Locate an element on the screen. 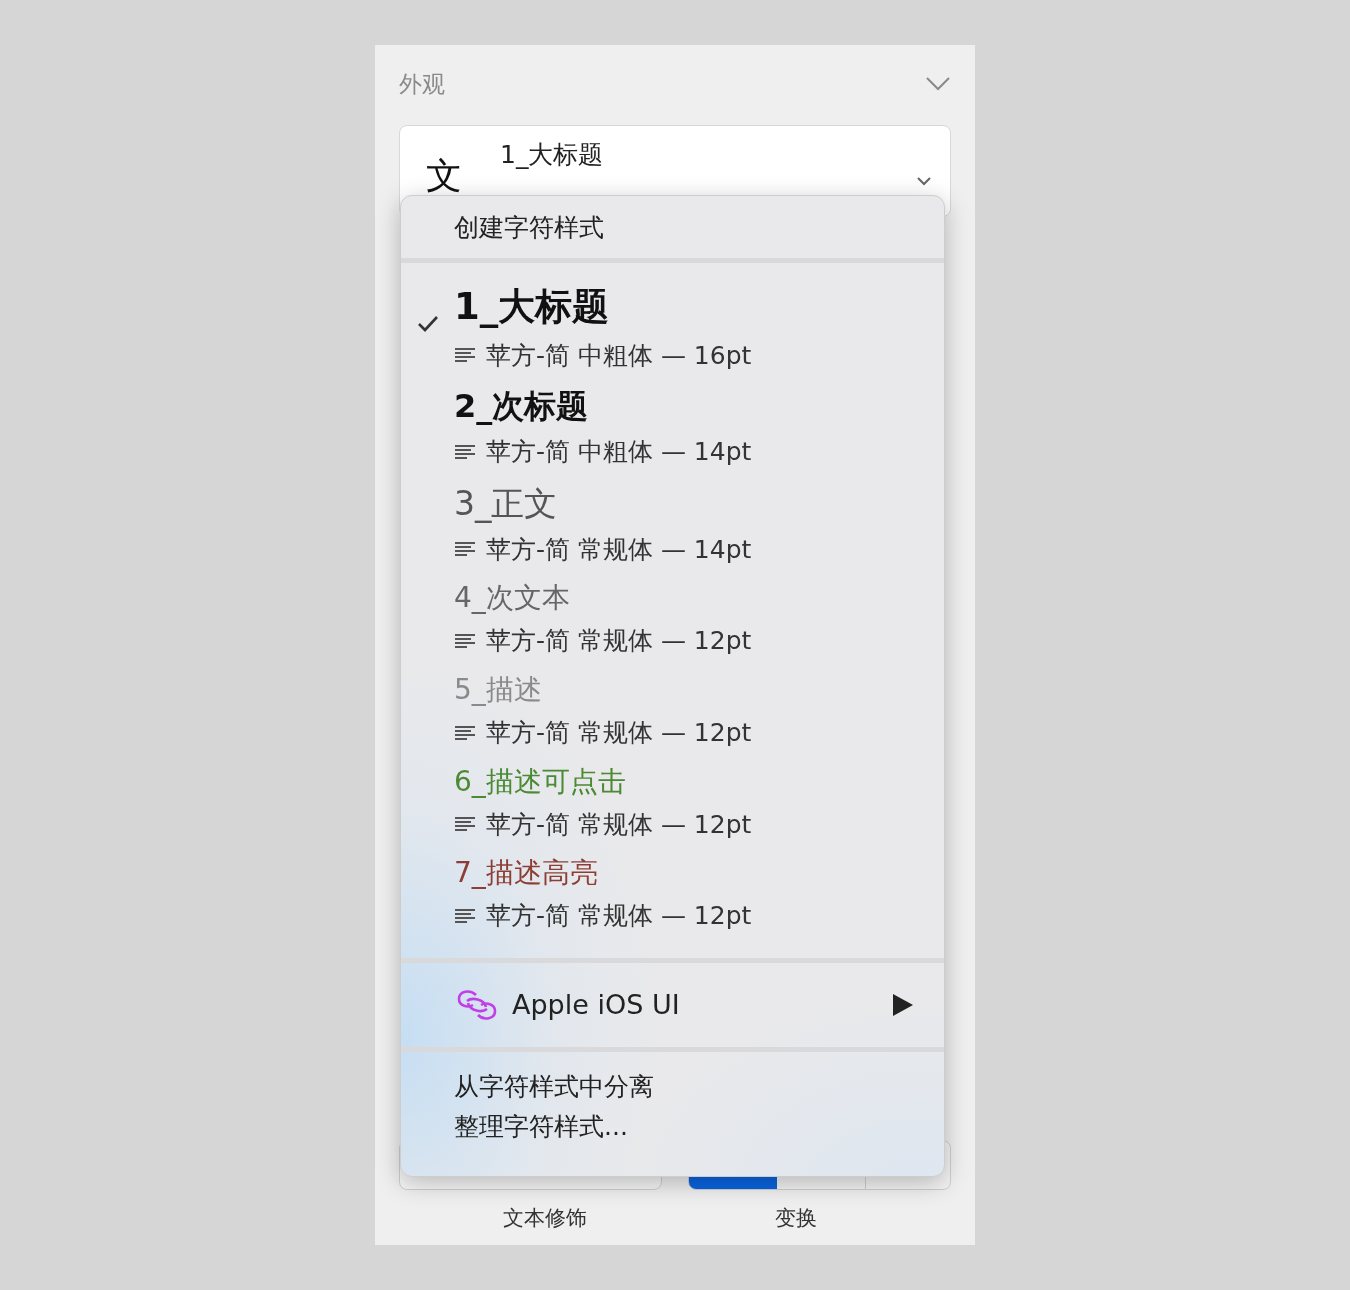 This screenshot has height=1290, width=1350. menu-item: 从字符样式中分离 is located at coordinates (672, 1086).